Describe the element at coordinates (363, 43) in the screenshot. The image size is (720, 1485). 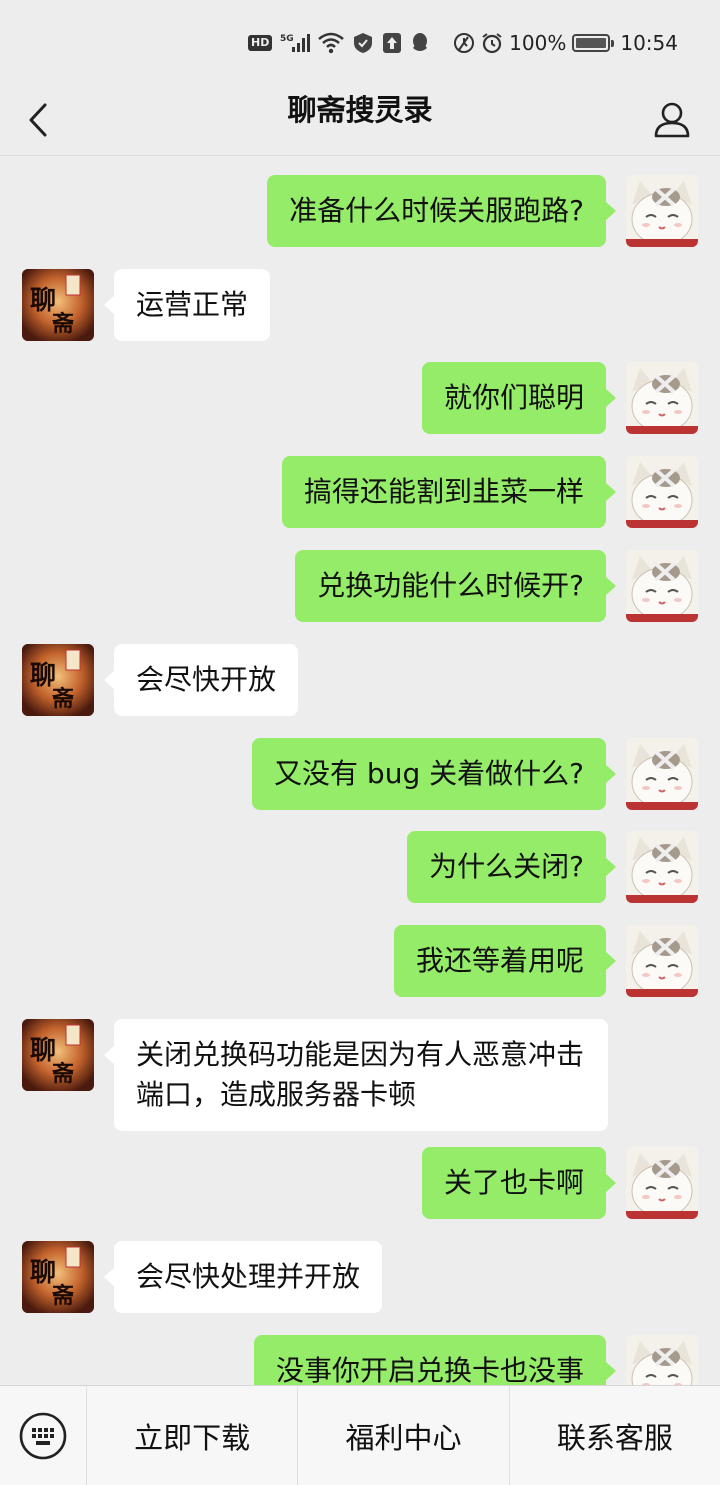
I see `shield-icon` at that location.